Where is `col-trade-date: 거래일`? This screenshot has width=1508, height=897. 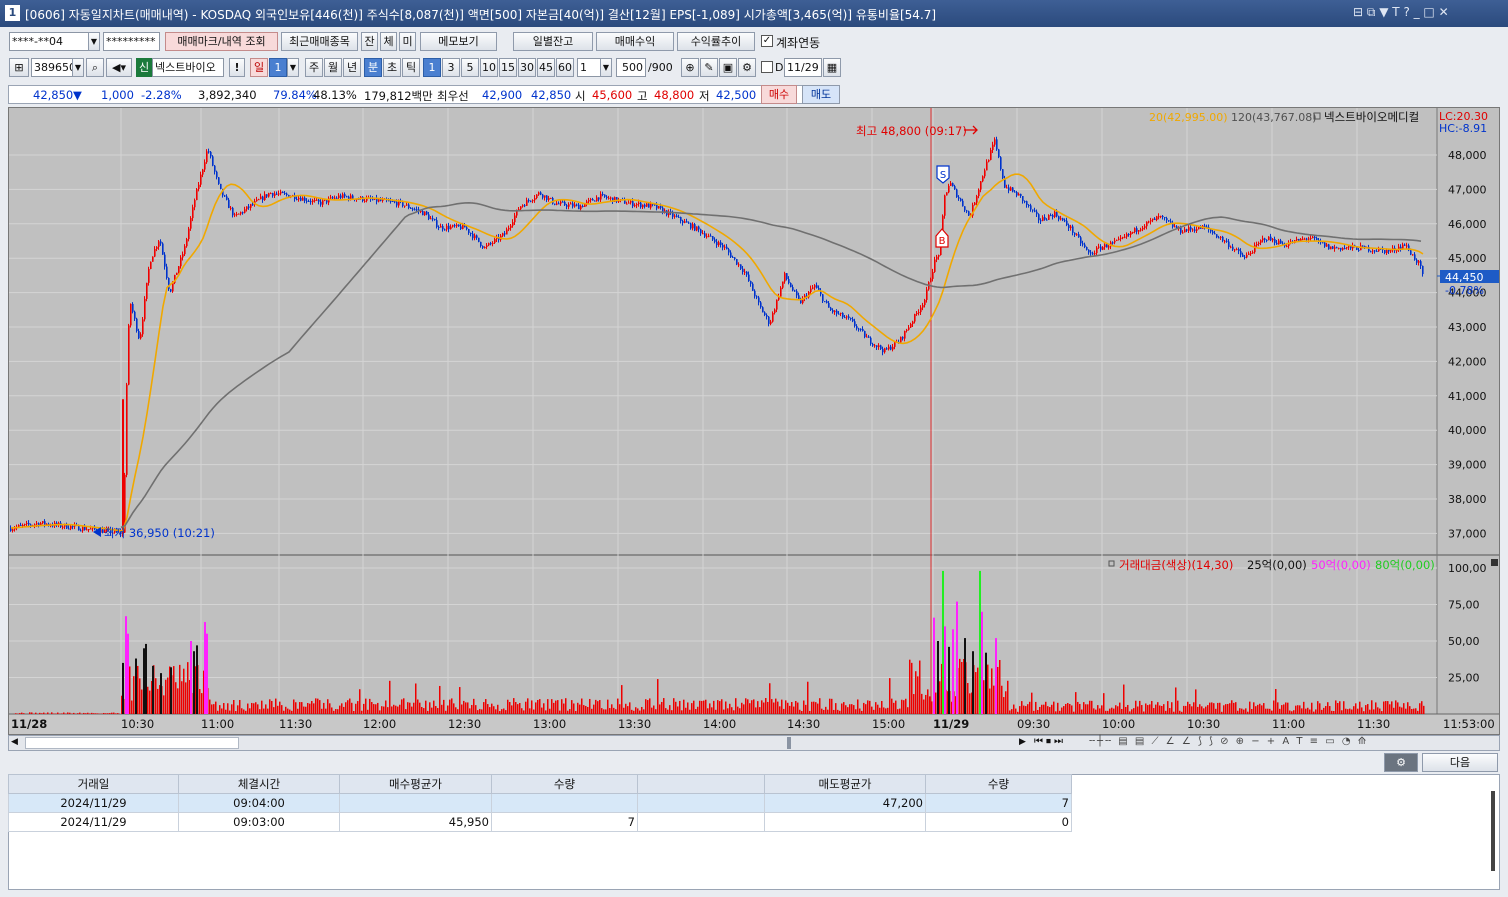 col-trade-date: 거래일 is located at coordinates (93, 784).